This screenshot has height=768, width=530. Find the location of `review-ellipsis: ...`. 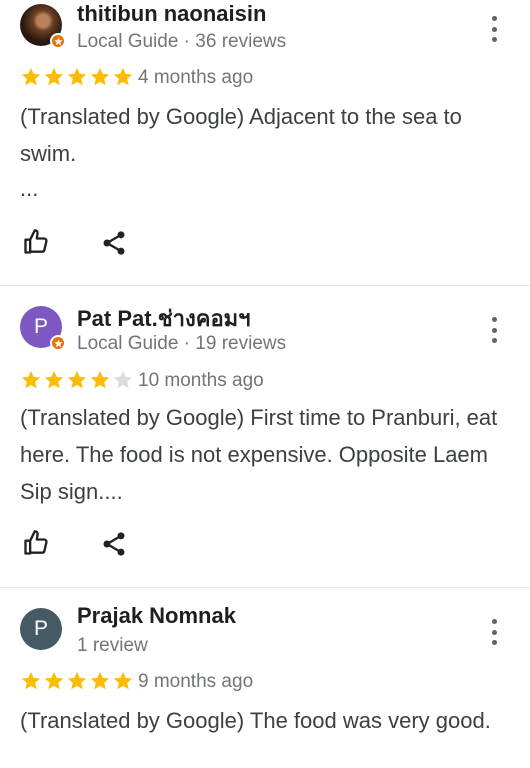

review-ellipsis: ... is located at coordinates (29, 189).